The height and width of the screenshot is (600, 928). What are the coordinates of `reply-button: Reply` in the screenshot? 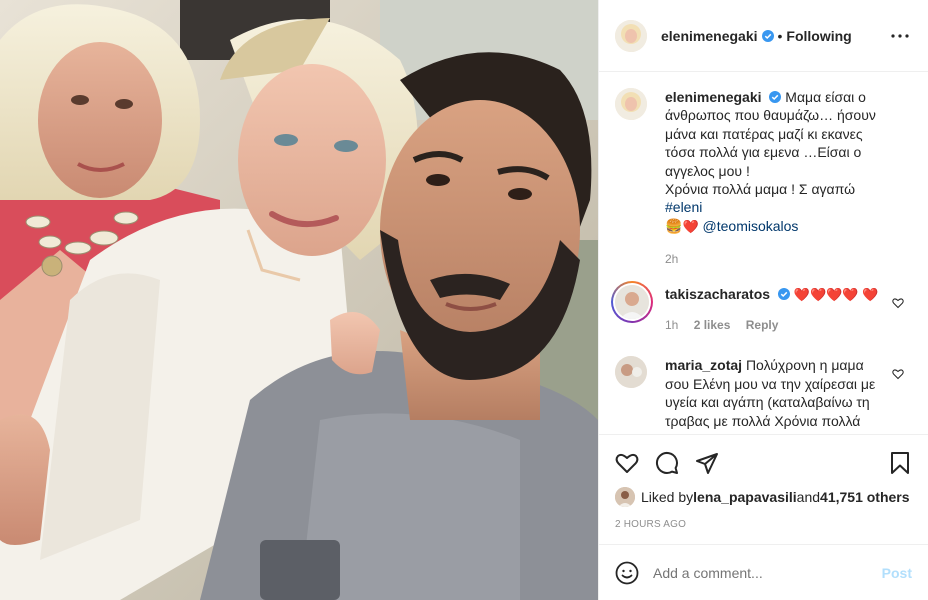 It's located at (762, 325).